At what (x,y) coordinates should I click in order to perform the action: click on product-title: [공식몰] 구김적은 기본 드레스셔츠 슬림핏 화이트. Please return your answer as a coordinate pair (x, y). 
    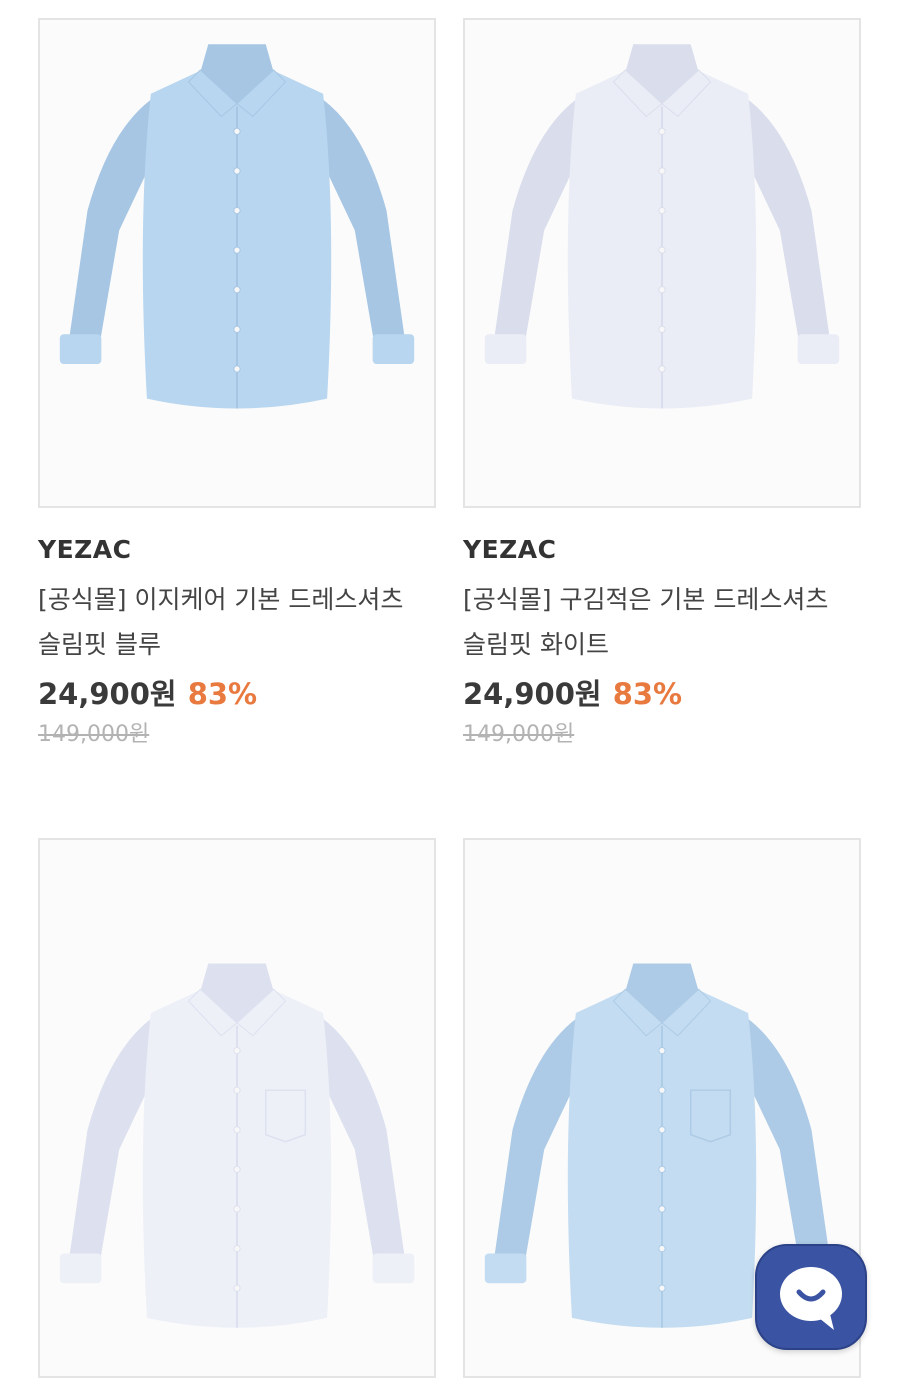
    Looking at the image, I should click on (658, 622).